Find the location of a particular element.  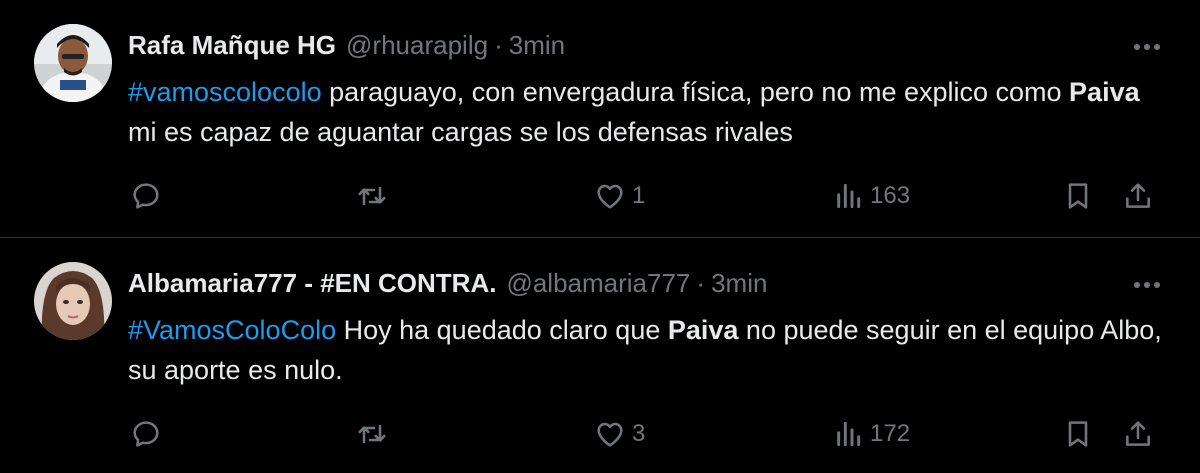

like-button: 3 is located at coordinates (619, 434).